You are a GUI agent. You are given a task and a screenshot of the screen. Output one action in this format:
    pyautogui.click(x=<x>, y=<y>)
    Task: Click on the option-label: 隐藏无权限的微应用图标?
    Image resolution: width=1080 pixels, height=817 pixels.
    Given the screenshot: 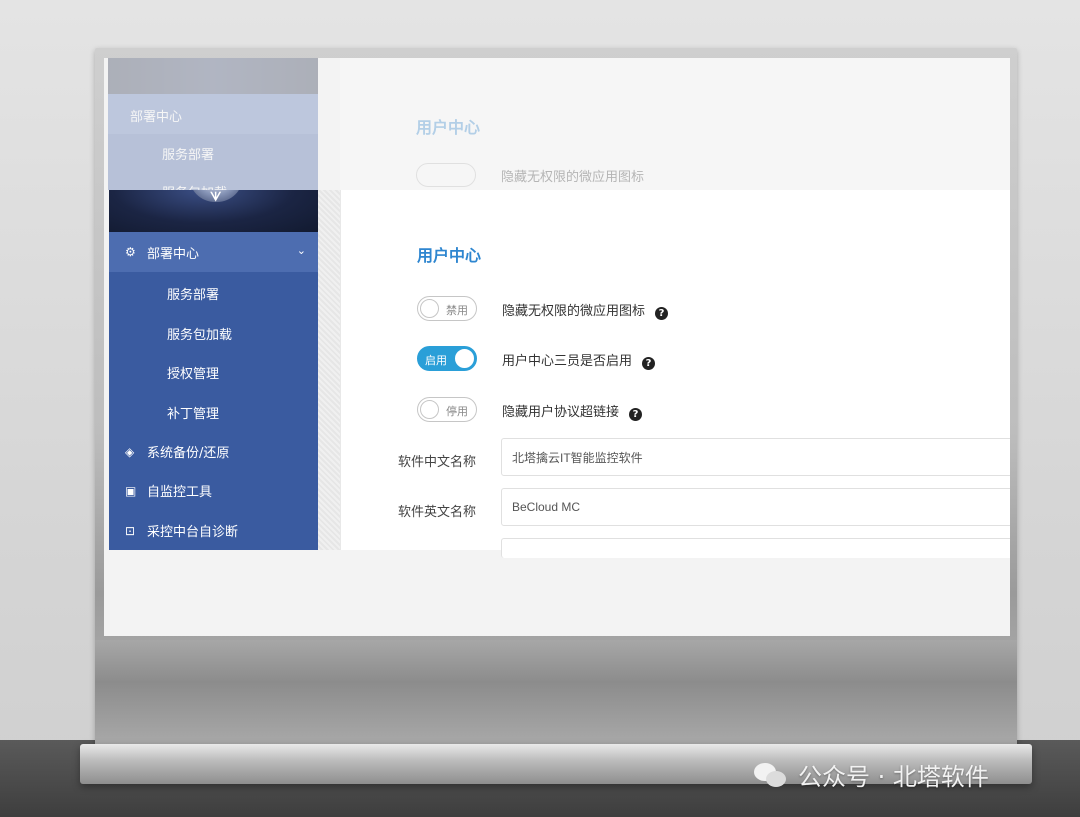 What is the action you would take?
    pyautogui.click(x=585, y=310)
    